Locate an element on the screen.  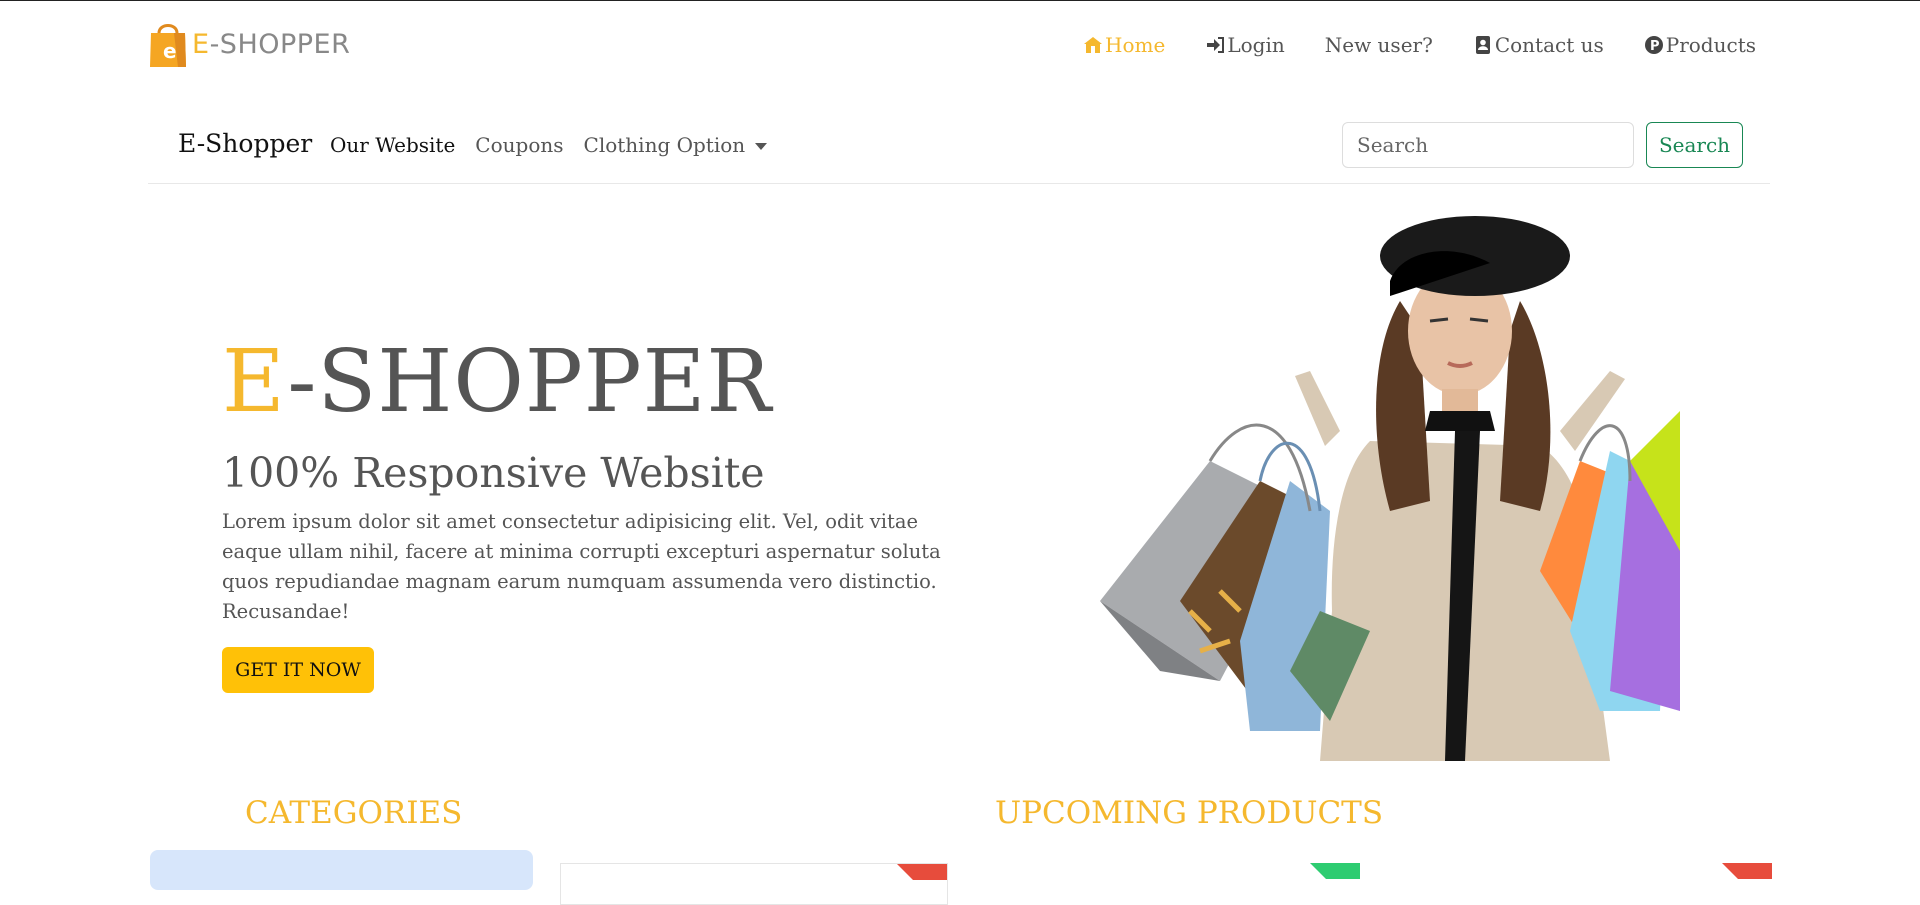
nav-home: Home is located at coordinates (1124, 45).